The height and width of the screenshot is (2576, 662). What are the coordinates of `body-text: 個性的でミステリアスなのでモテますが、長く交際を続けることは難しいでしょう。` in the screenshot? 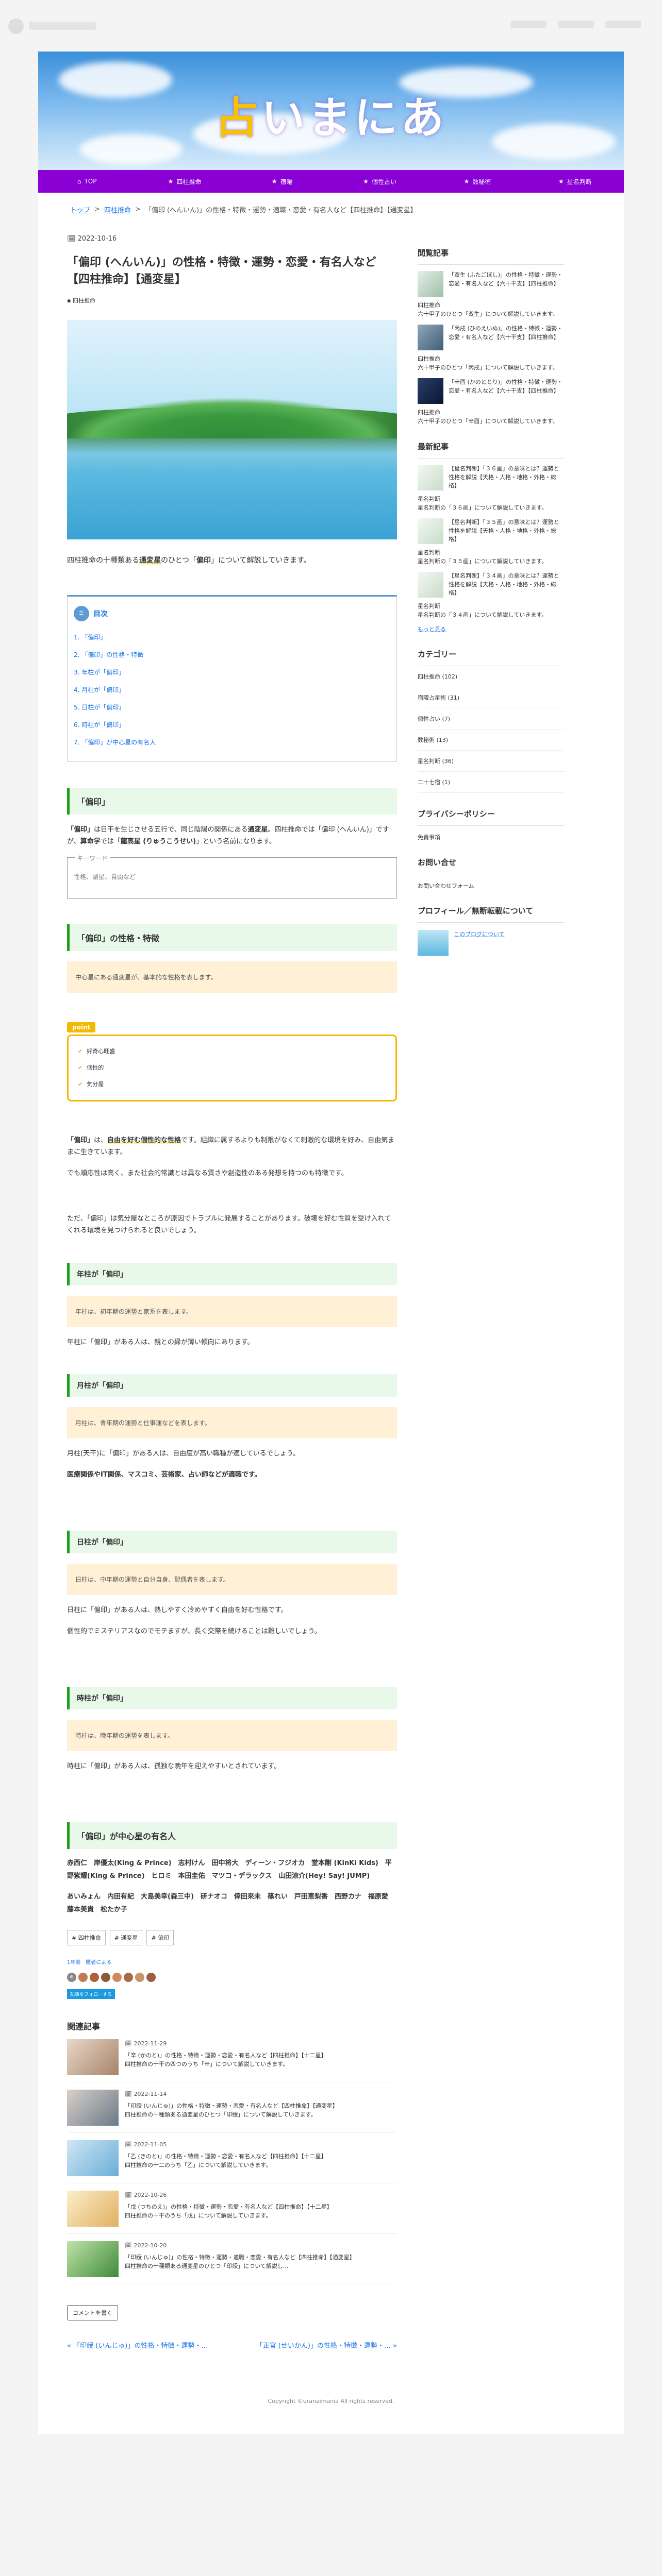 It's located at (194, 1632).